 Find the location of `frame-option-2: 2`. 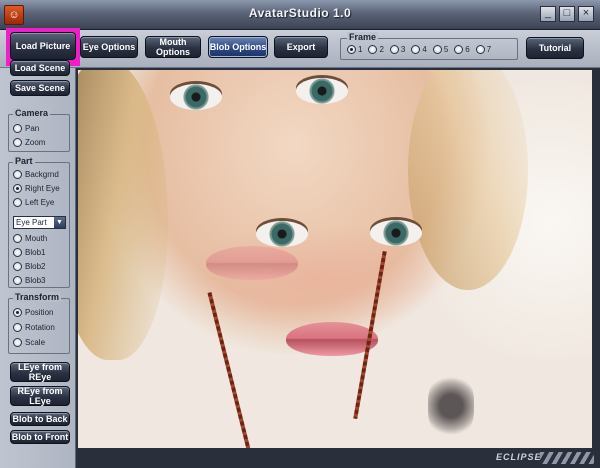

frame-option-2: 2 is located at coordinates (376, 49).